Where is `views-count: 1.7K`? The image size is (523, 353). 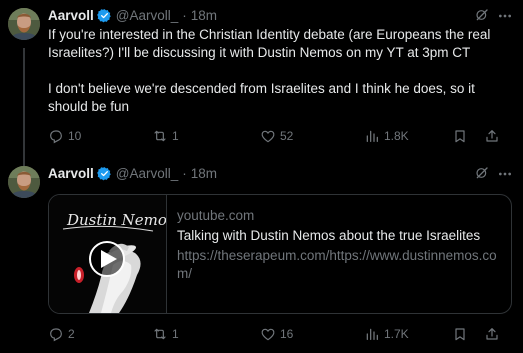
views-count: 1.7K is located at coordinates (396, 334).